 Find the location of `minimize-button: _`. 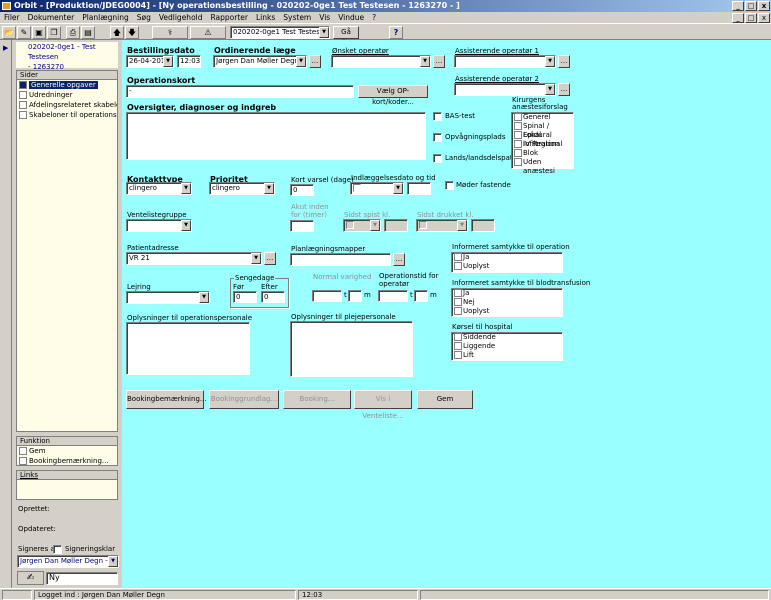

minimize-button: _ is located at coordinates (738, 6).